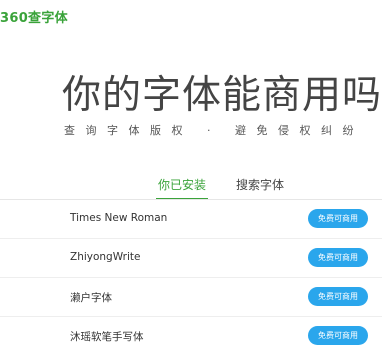 The image size is (382, 363). I want to click on font-name: ZhiyongWrite, so click(105, 257).